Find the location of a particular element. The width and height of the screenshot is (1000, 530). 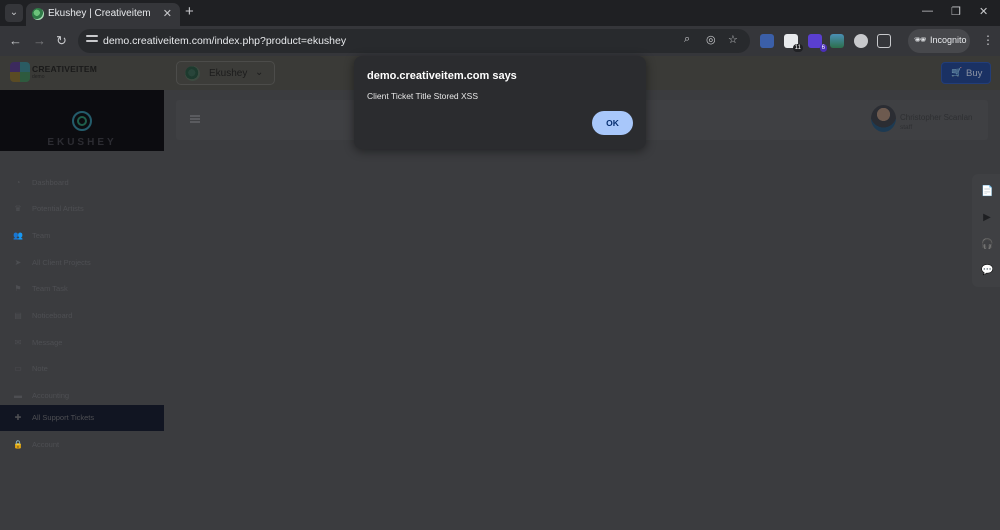

document-icon: 📄 is located at coordinates (987, 192).